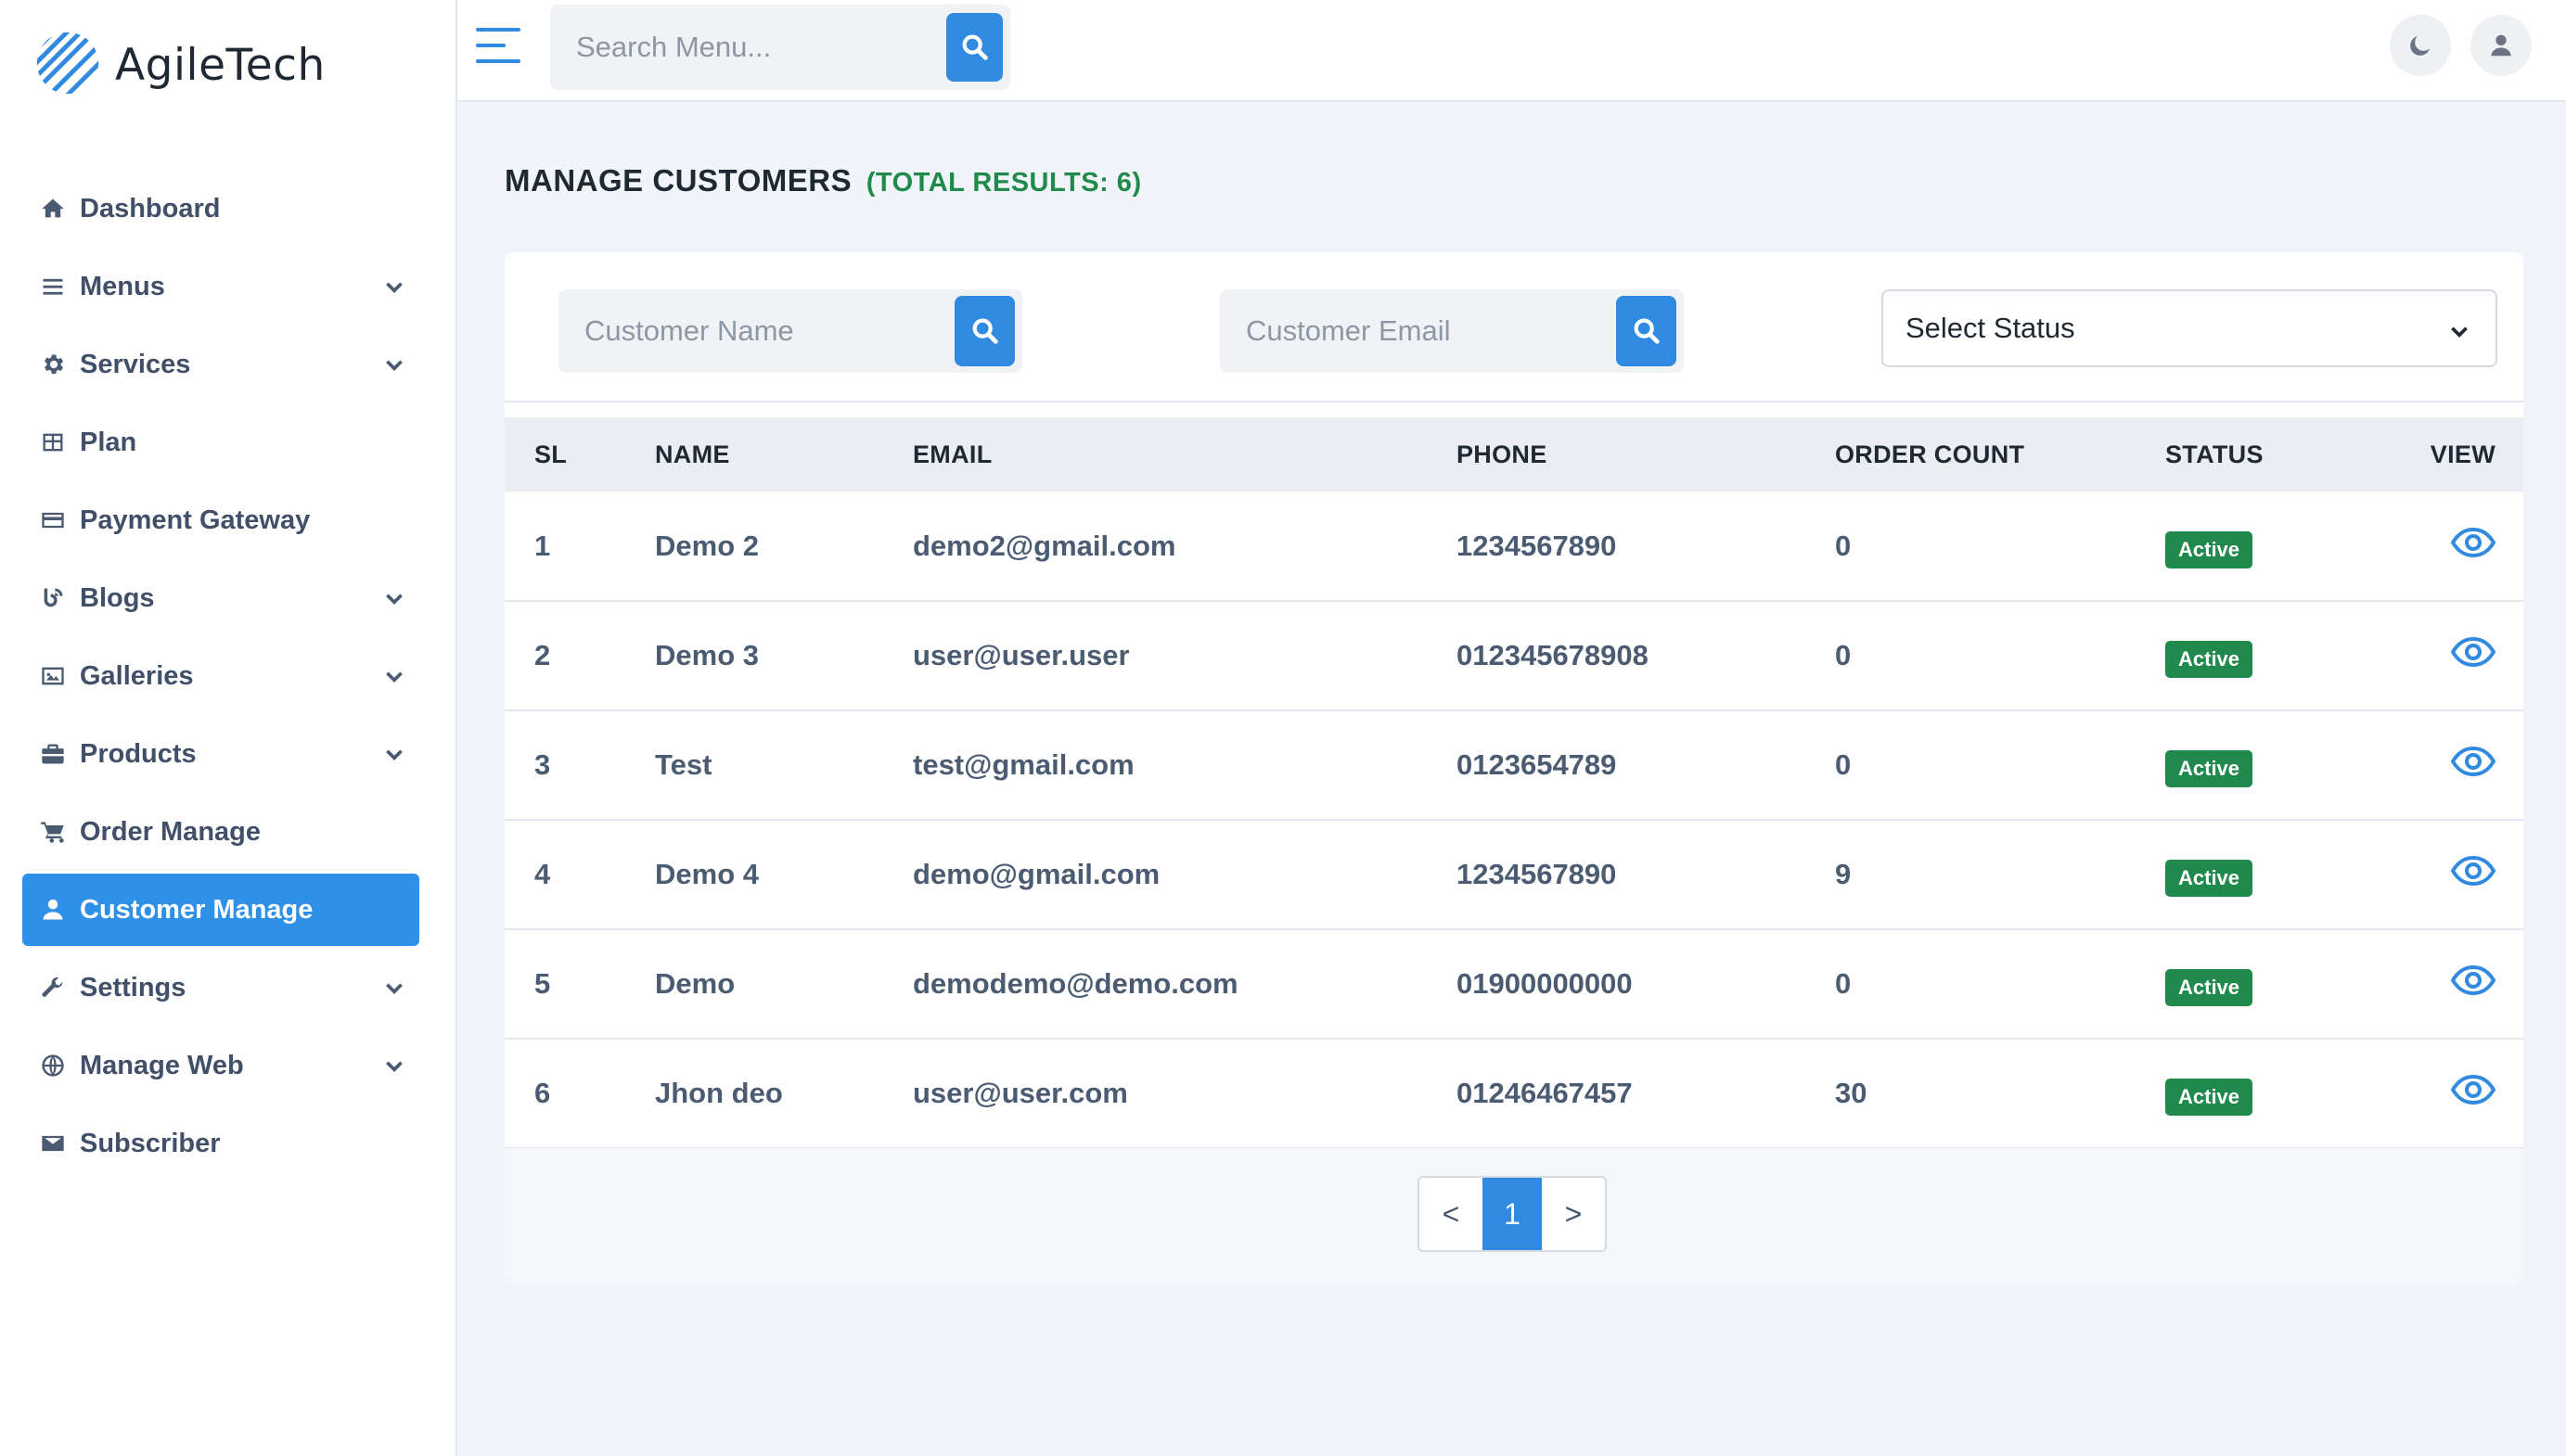 This screenshot has width=2566, height=1456. I want to click on sidebar-item-label: Dashboard, so click(150, 208).